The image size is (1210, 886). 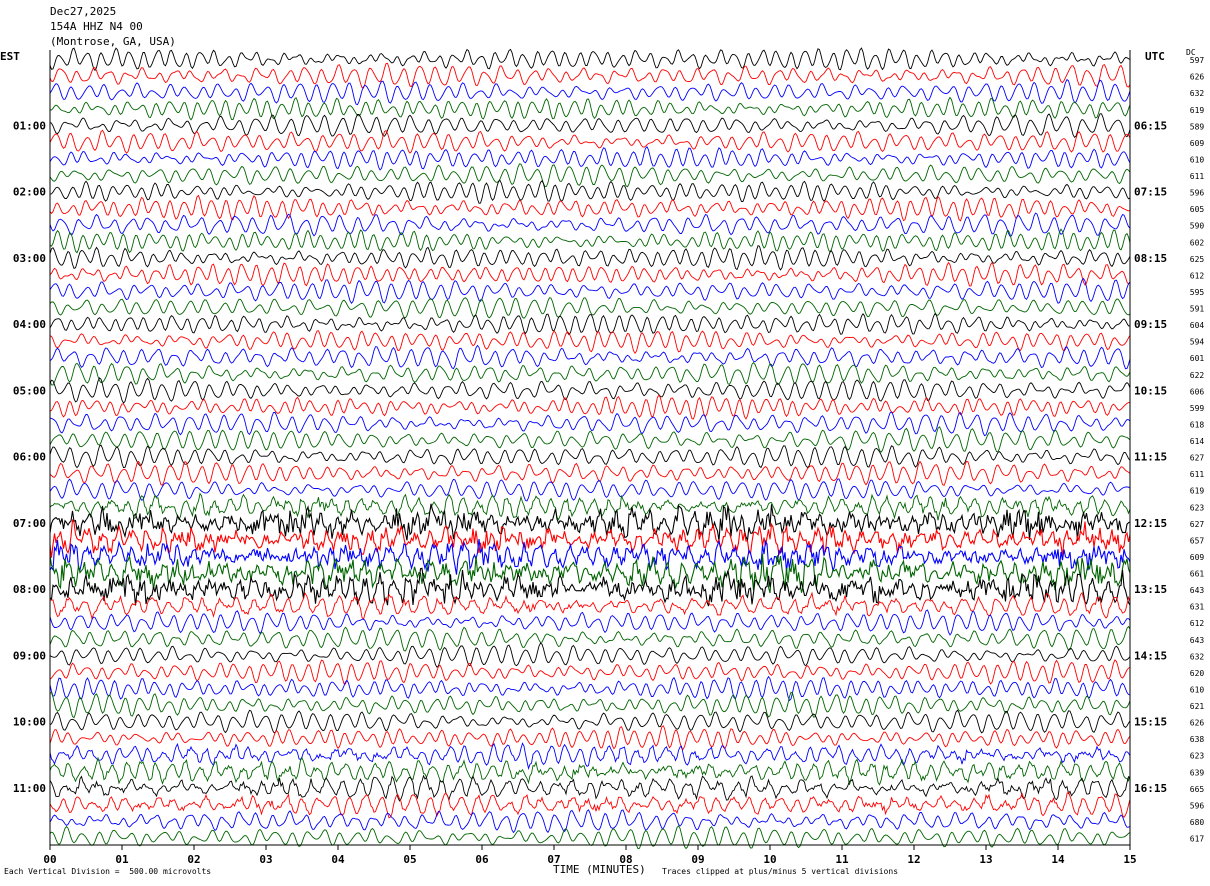 What do you see at coordinates (1150, 788) in the screenshot?
I see `hour-label-right: 16:15` at bounding box center [1150, 788].